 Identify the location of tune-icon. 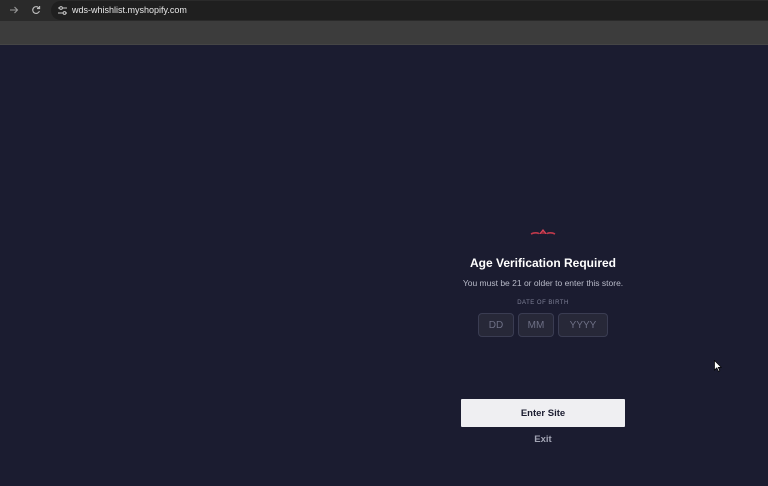
(62, 10).